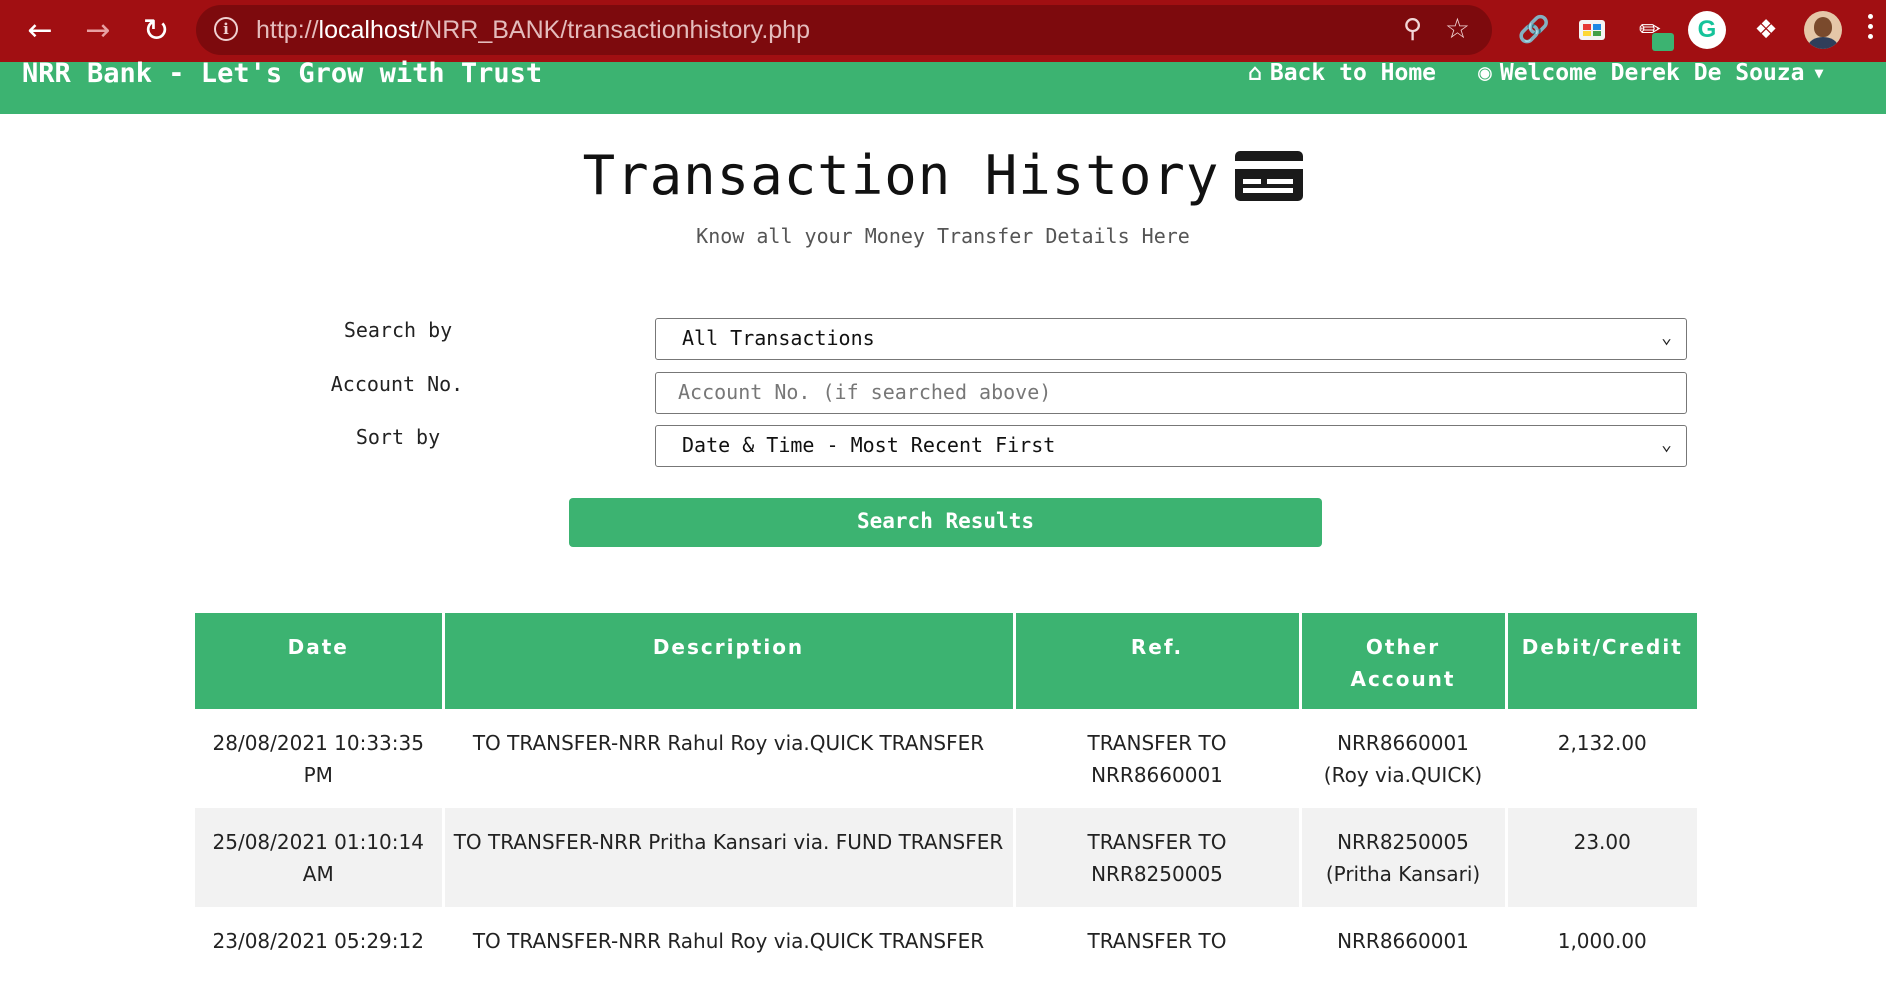 This screenshot has width=1886, height=1006. I want to click on account-no-label: Account No., so click(397, 384).